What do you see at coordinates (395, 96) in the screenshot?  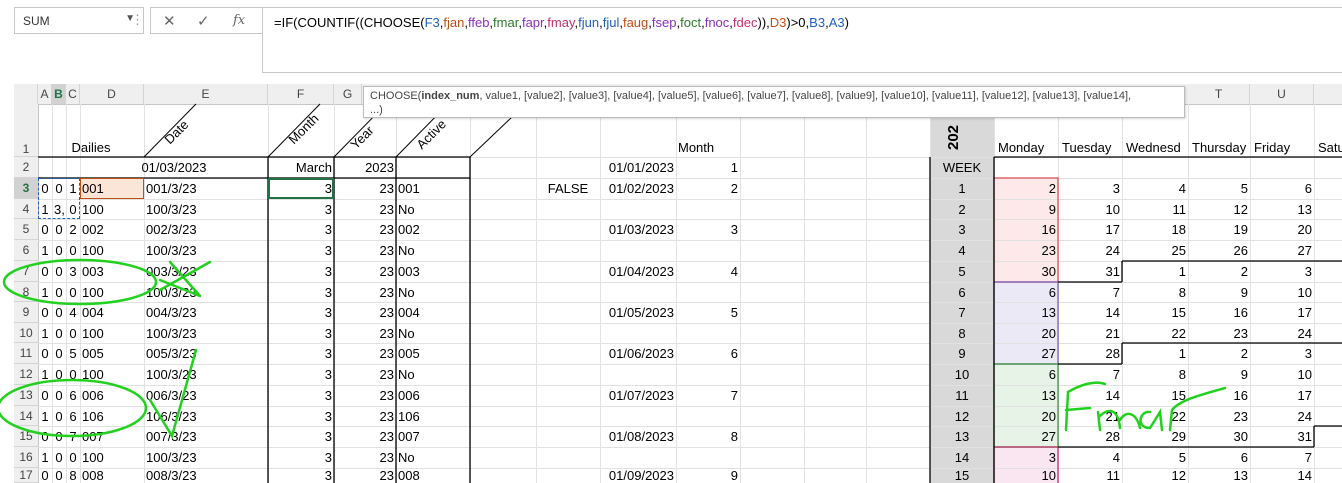 I see `tooltip-function-name: CHOOSE(` at bounding box center [395, 96].